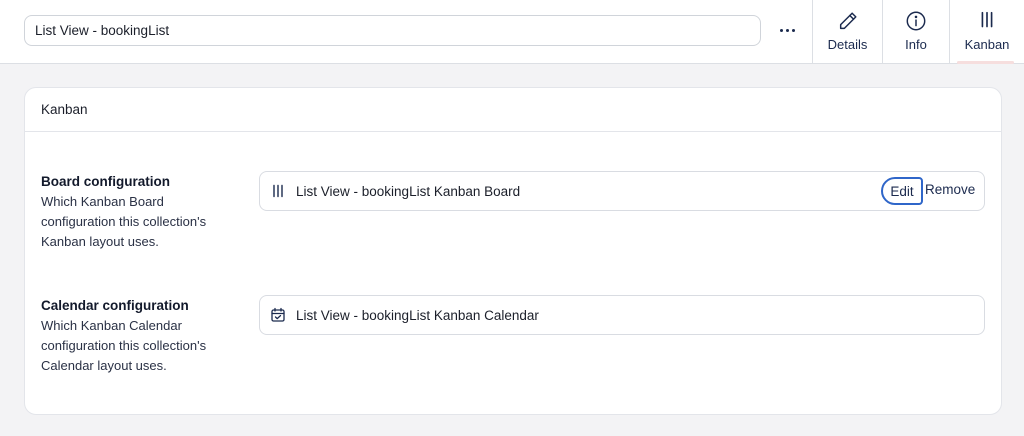 The width and height of the screenshot is (1024, 436). What do you see at coordinates (115, 305) in the screenshot?
I see `calendar-configuration-title: Calendar configuration` at bounding box center [115, 305].